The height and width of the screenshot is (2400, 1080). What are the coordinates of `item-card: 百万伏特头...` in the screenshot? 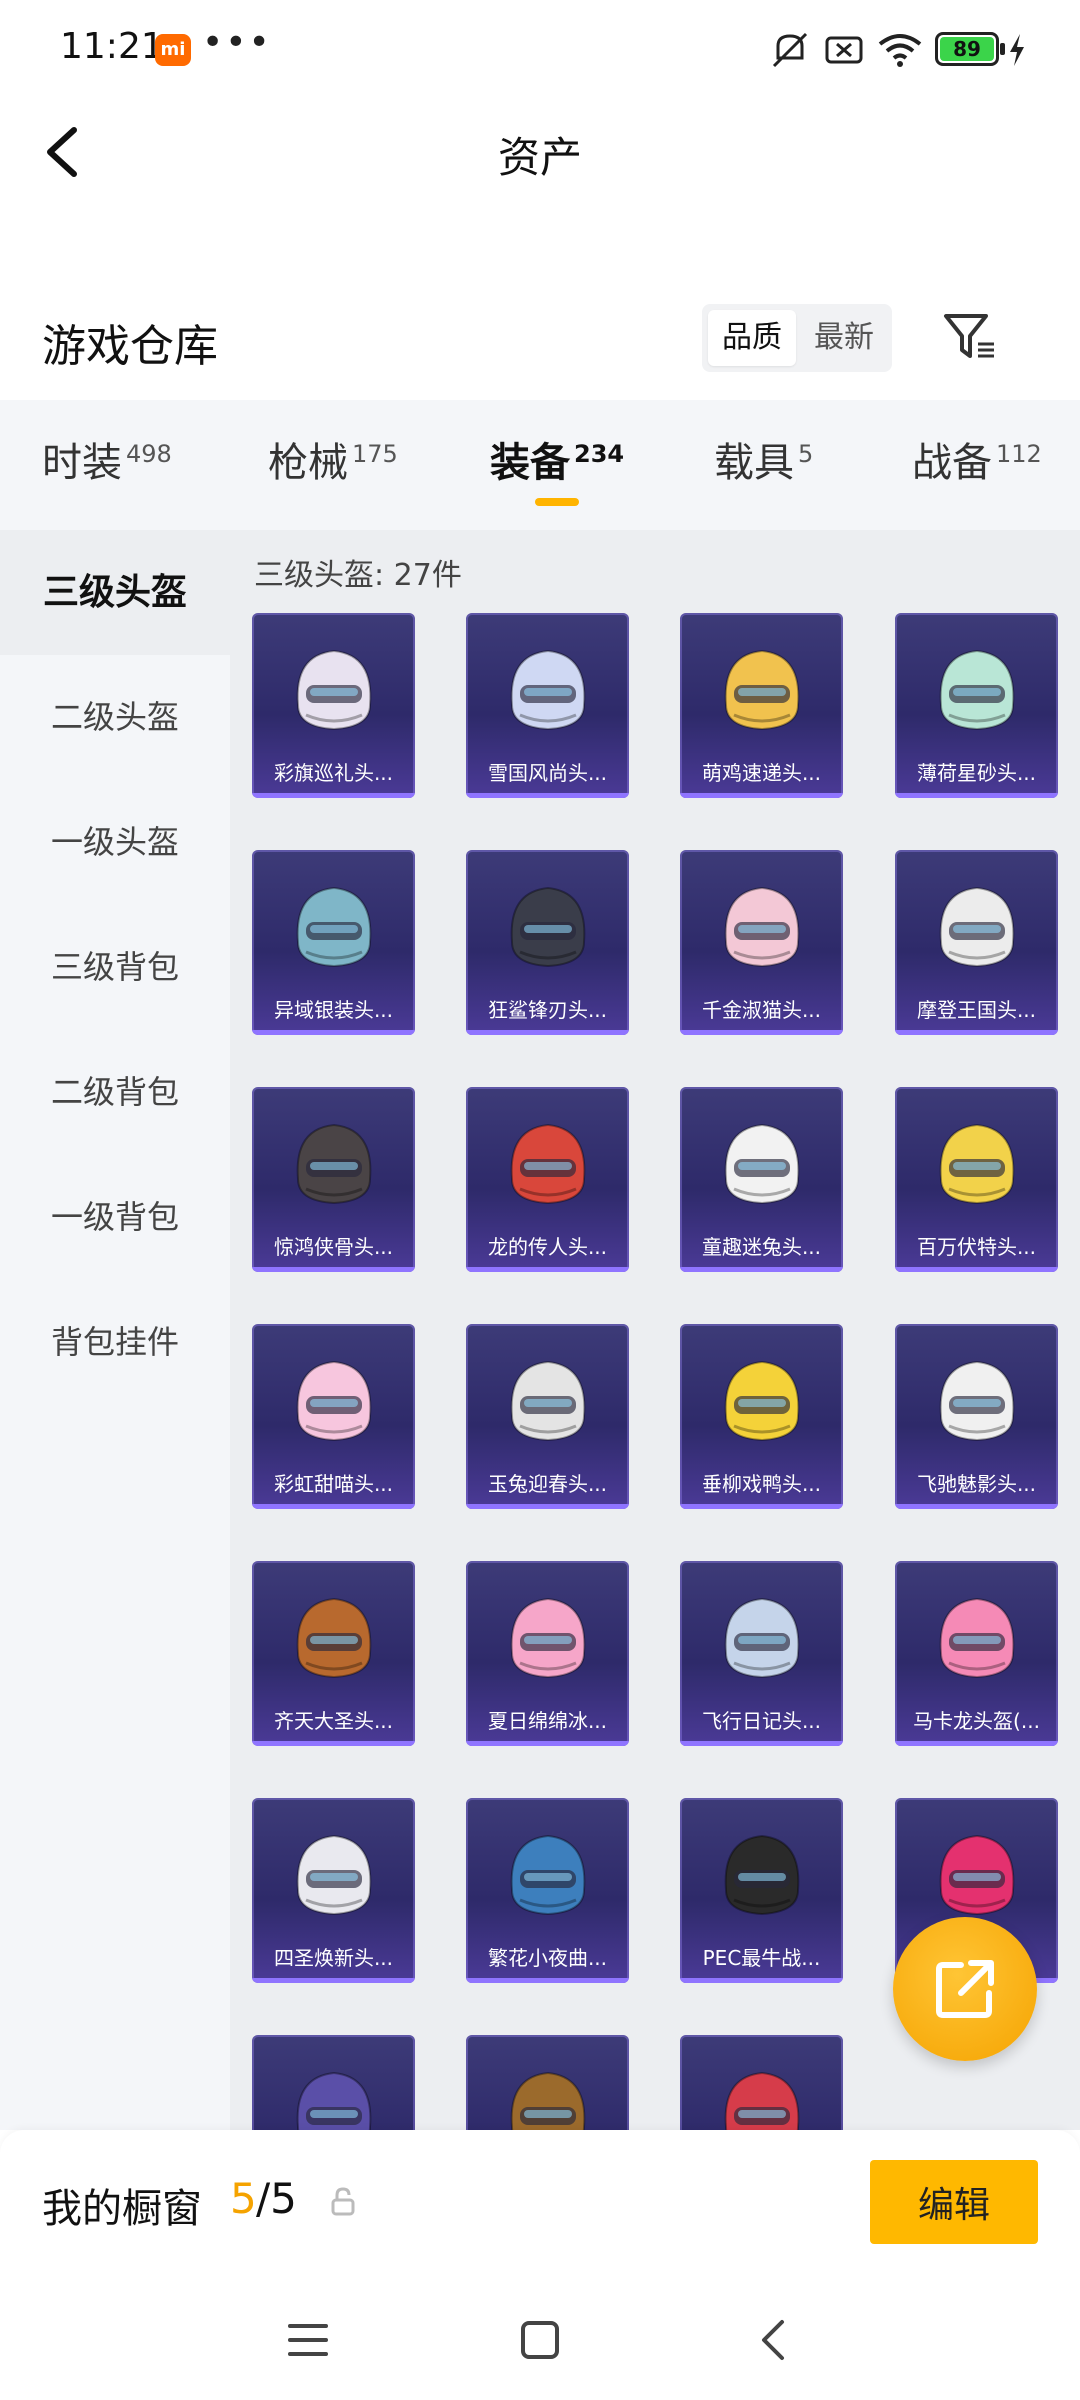 It's located at (976, 1179).